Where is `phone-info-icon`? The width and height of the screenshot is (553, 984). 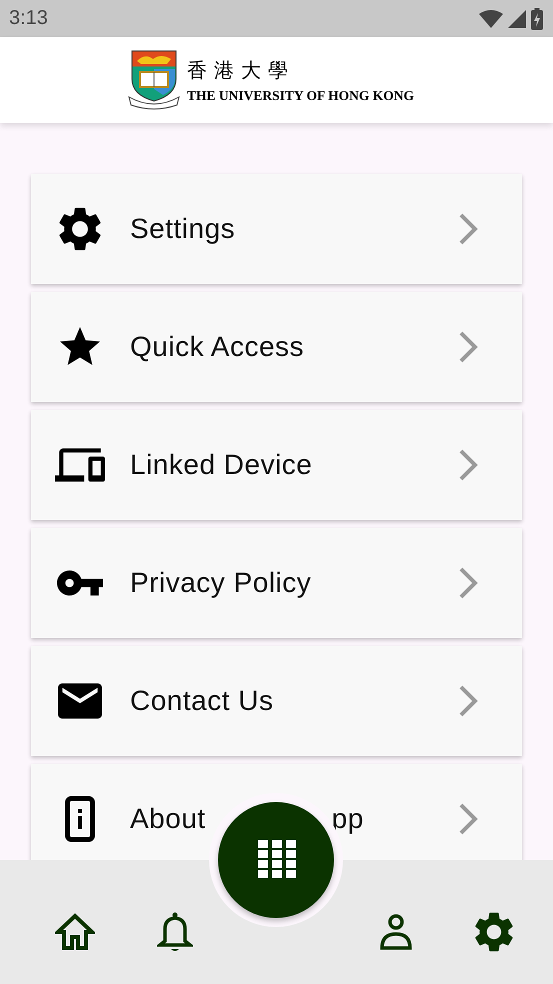
phone-info-icon is located at coordinates (80, 819).